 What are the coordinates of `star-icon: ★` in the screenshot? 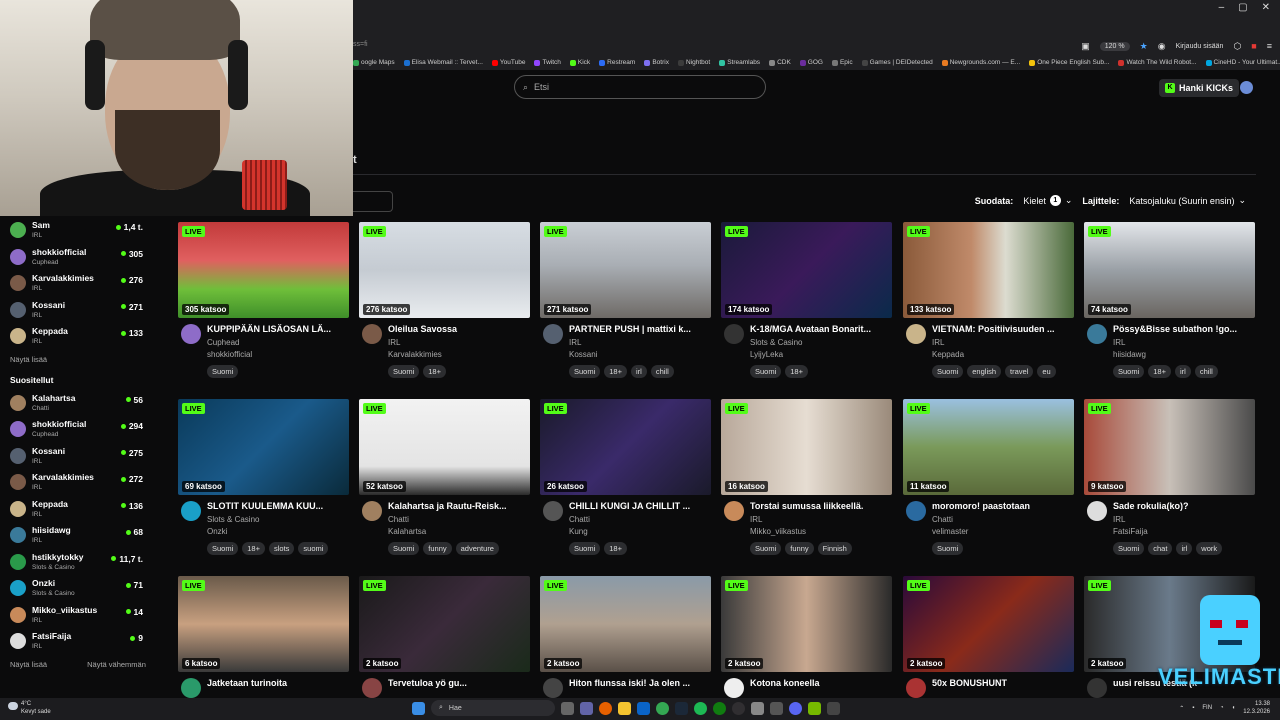 It's located at (1144, 46).